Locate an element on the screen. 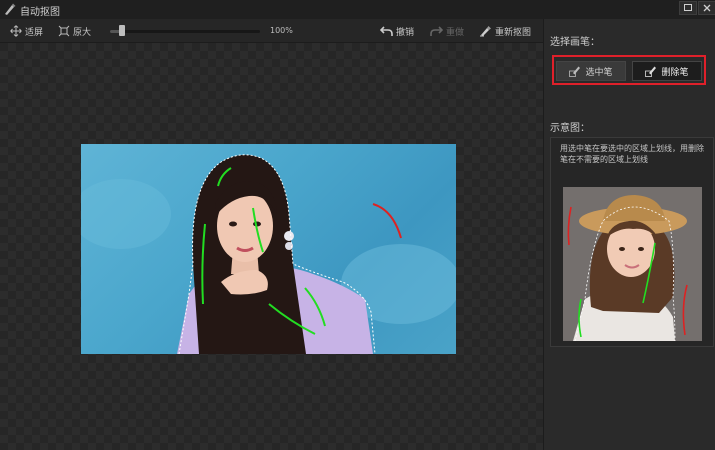  zoom-slider-track is located at coordinates (185, 31).